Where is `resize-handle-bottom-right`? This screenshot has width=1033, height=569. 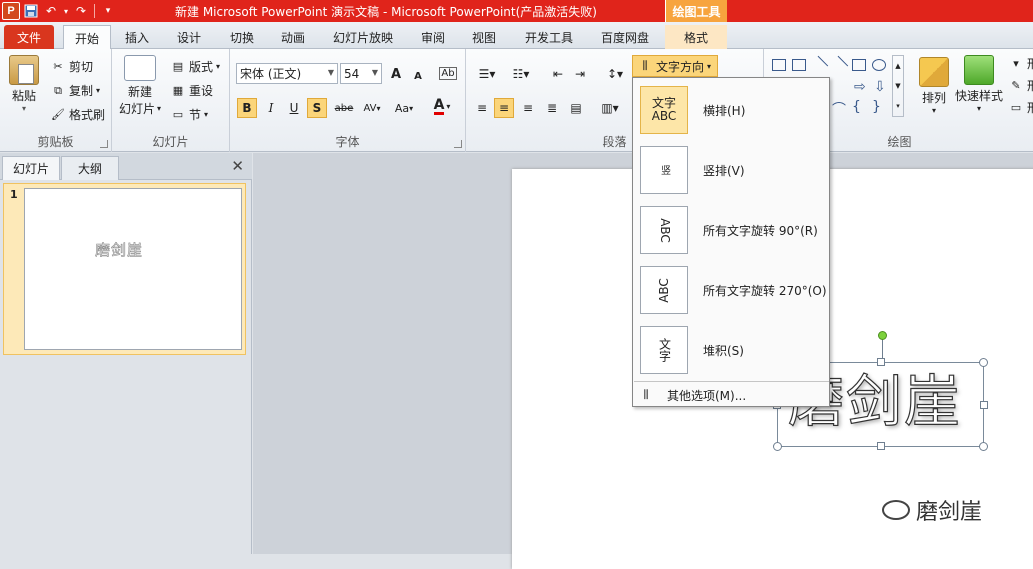
resize-handle-bottom-right is located at coordinates (983, 446).